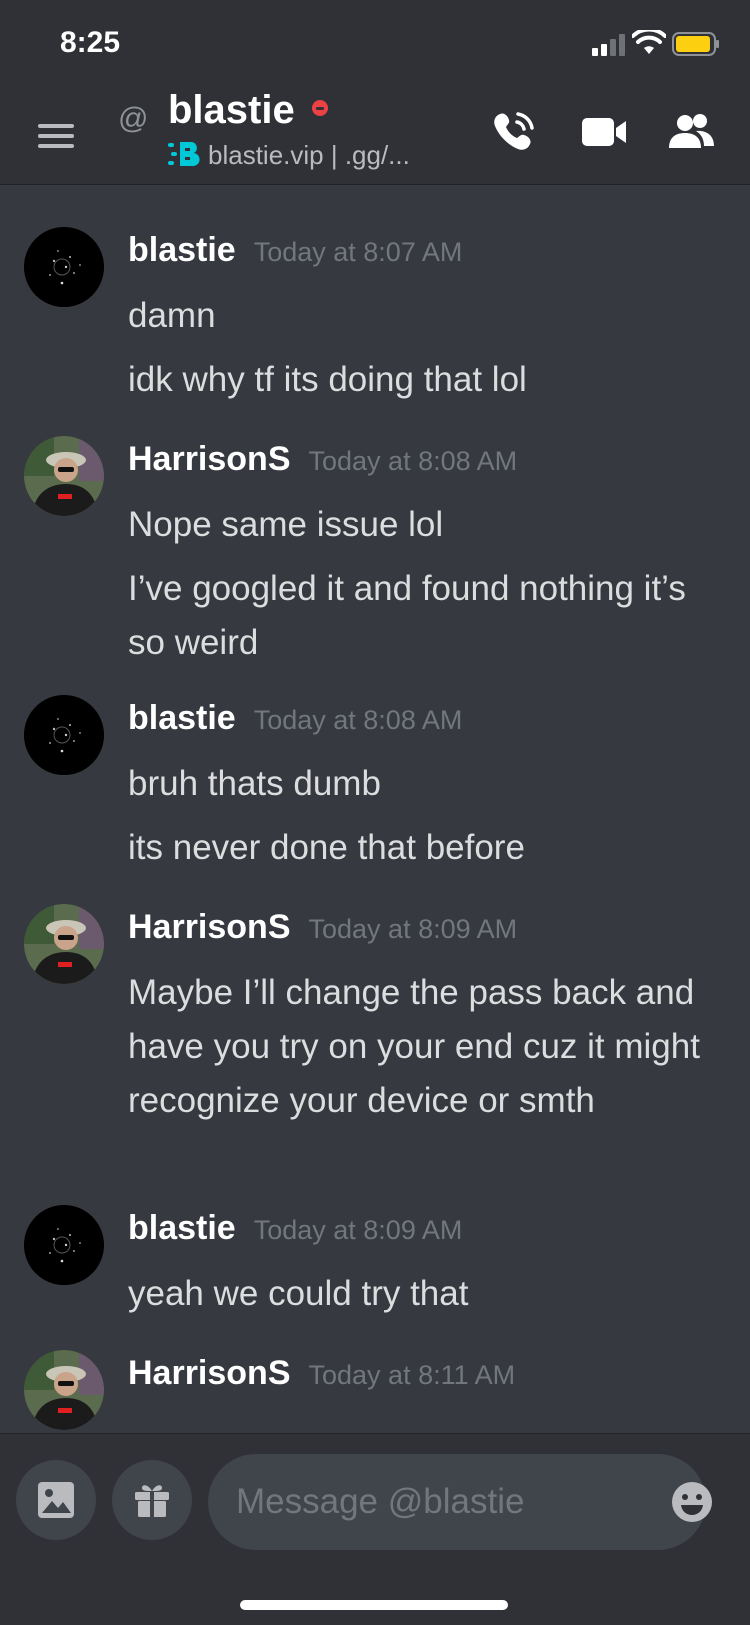 The height and width of the screenshot is (1625, 750). What do you see at coordinates (358, 252) in the screenshot?
I see `message-timestamp: Today at 8:07 AM` at bounding box center [358, 252].